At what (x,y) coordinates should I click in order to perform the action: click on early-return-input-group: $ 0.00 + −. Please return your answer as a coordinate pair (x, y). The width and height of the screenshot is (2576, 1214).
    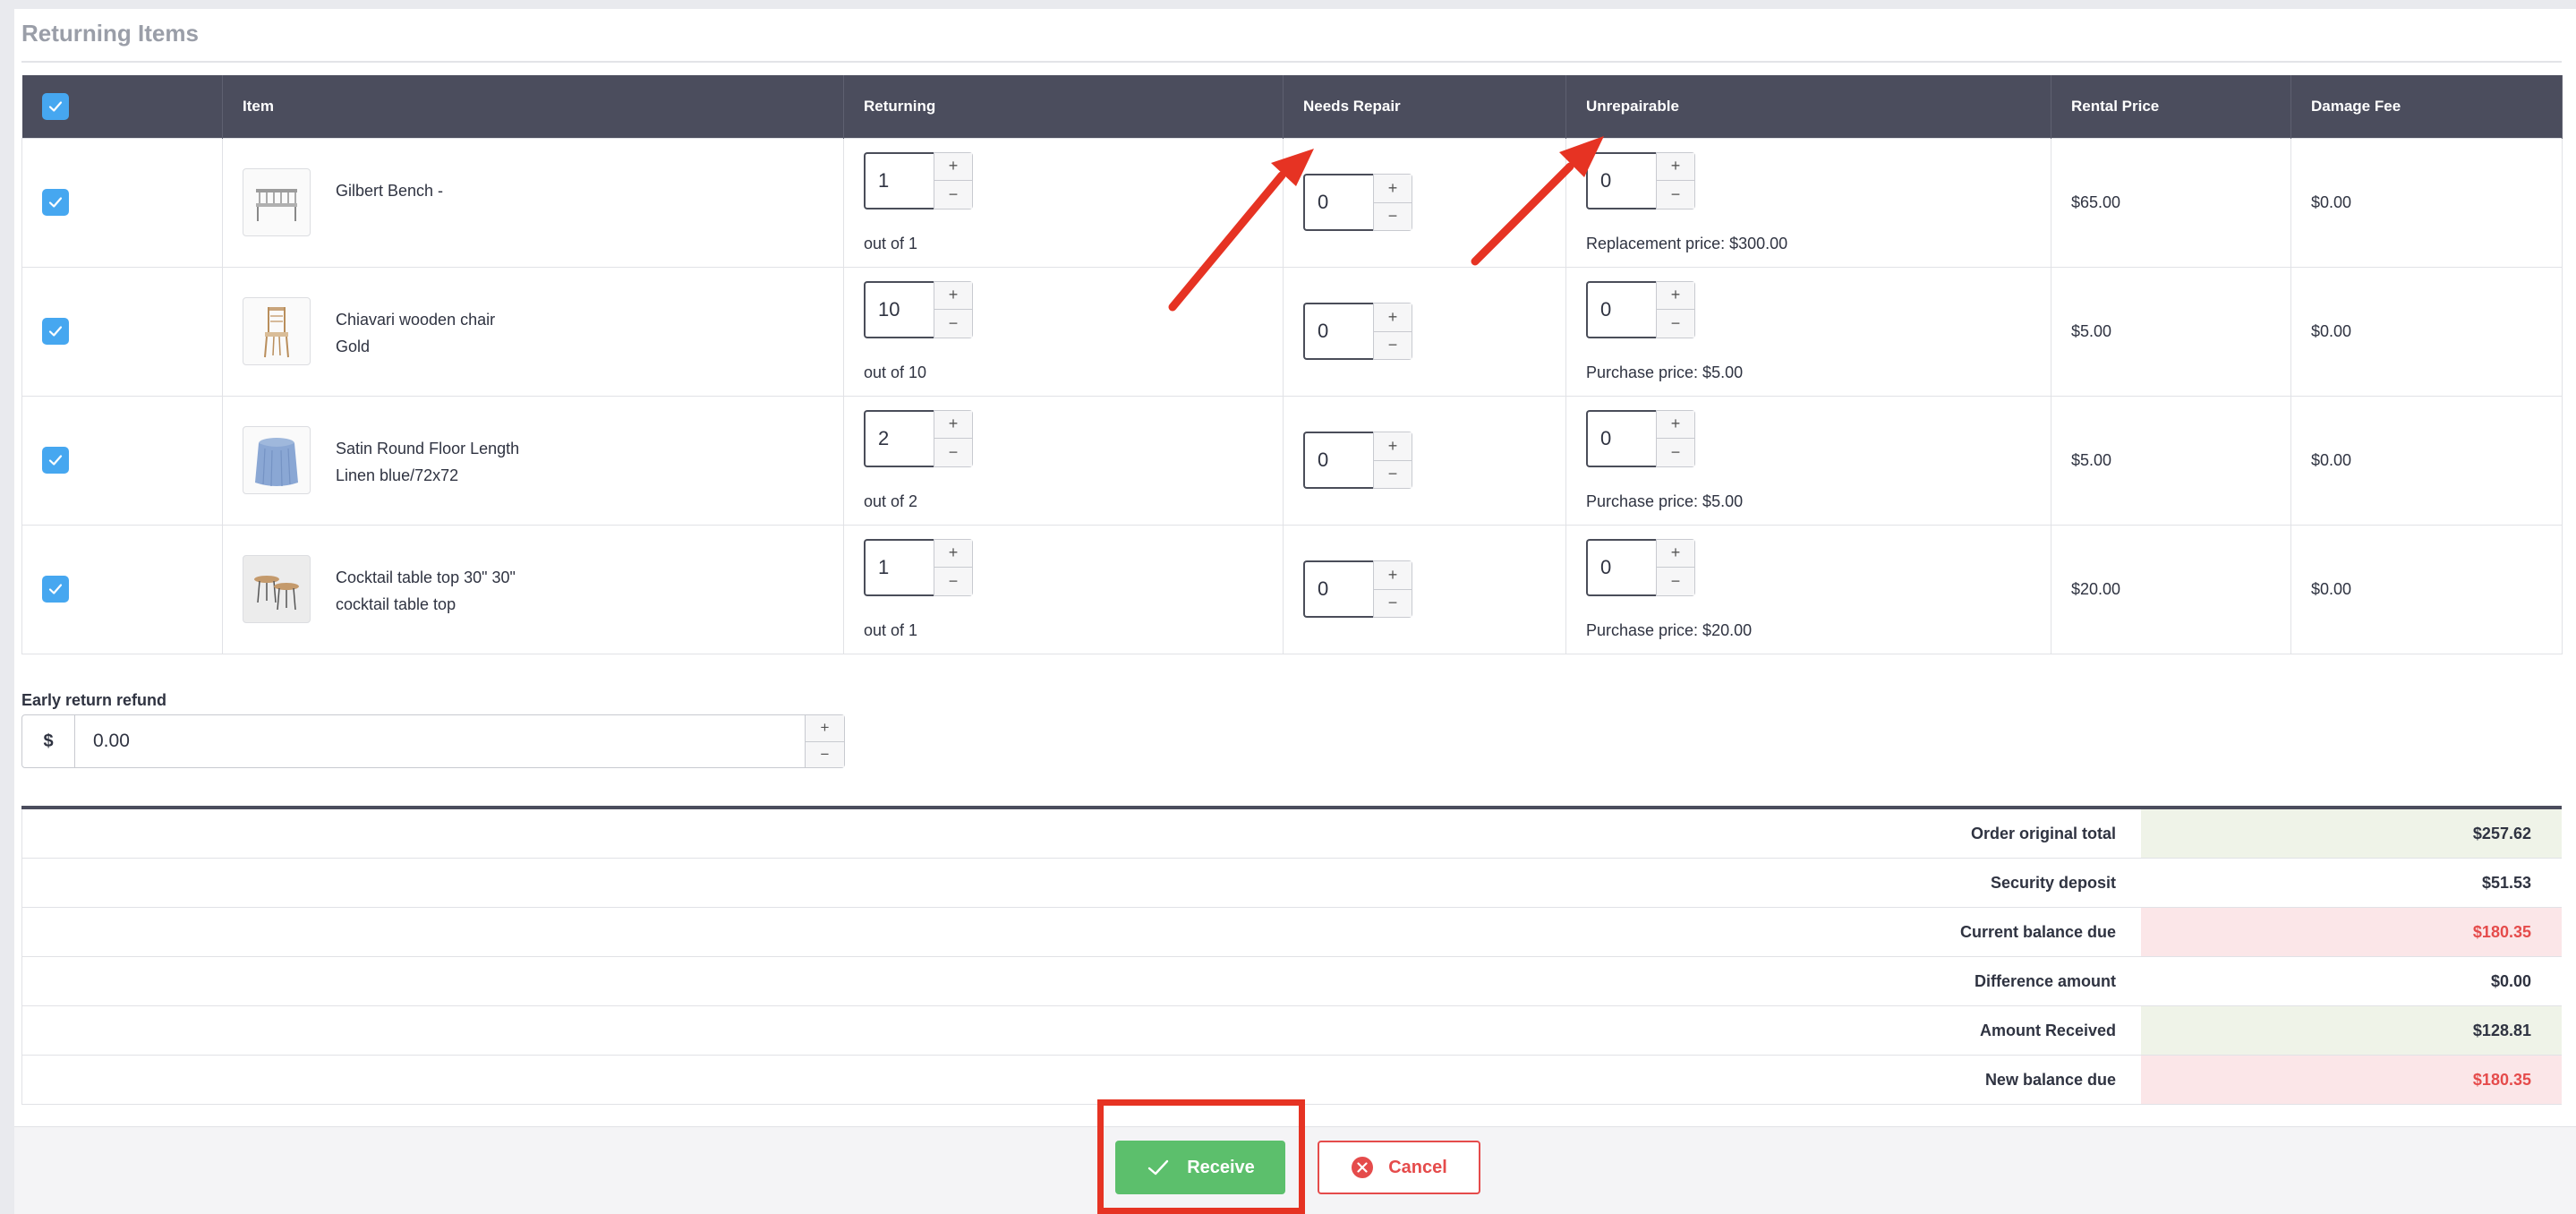
    Looking at the image, I should click on (433, 741).